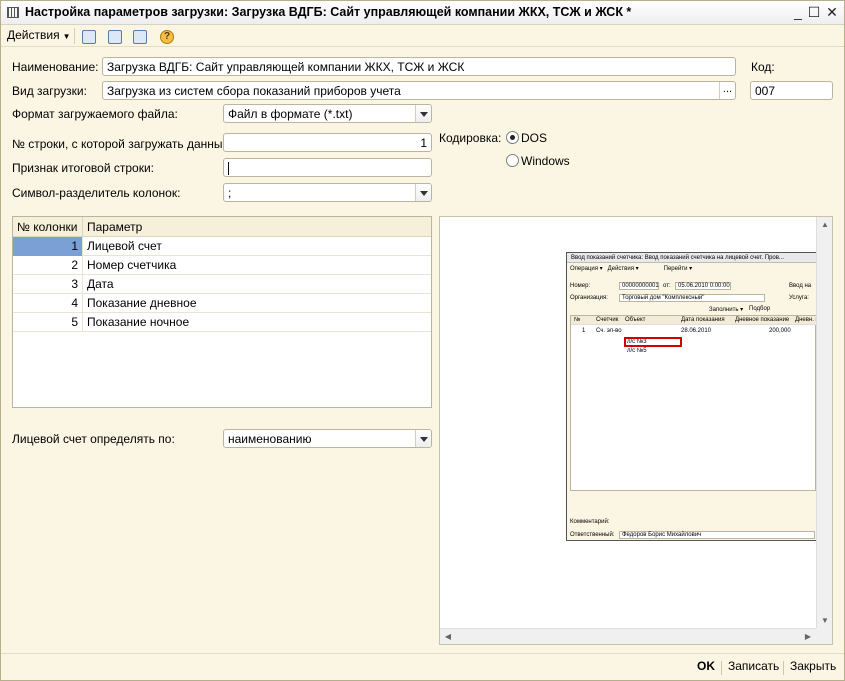 This screenshot has width=845, height=681. What do you see at coordinates (257, 265) in the screenshot?
I see `row-parameter-cell: Номер счетчика` at bounding box center [257, 265].